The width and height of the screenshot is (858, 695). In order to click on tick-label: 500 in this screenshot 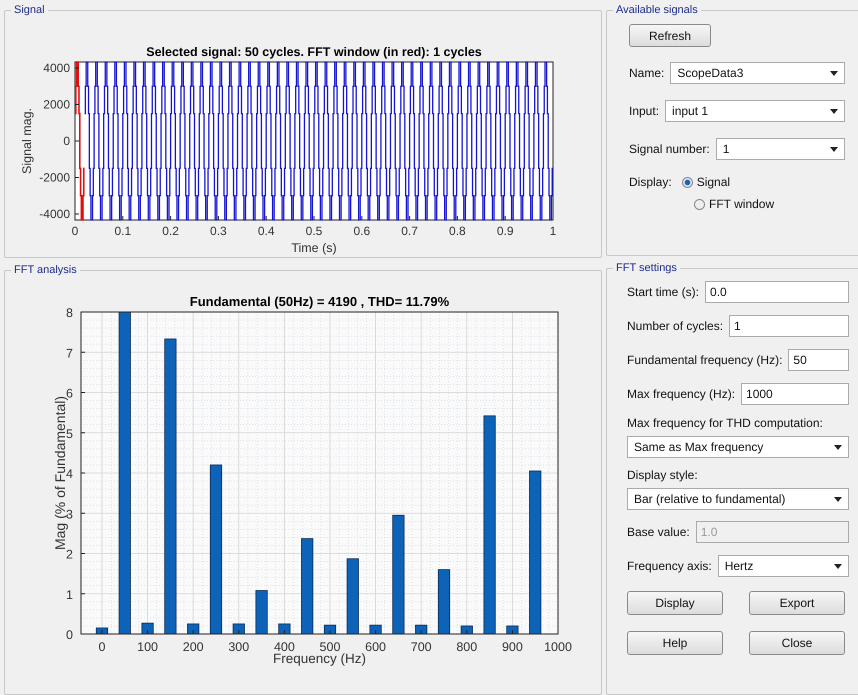, I will do `click(330, 647)`.